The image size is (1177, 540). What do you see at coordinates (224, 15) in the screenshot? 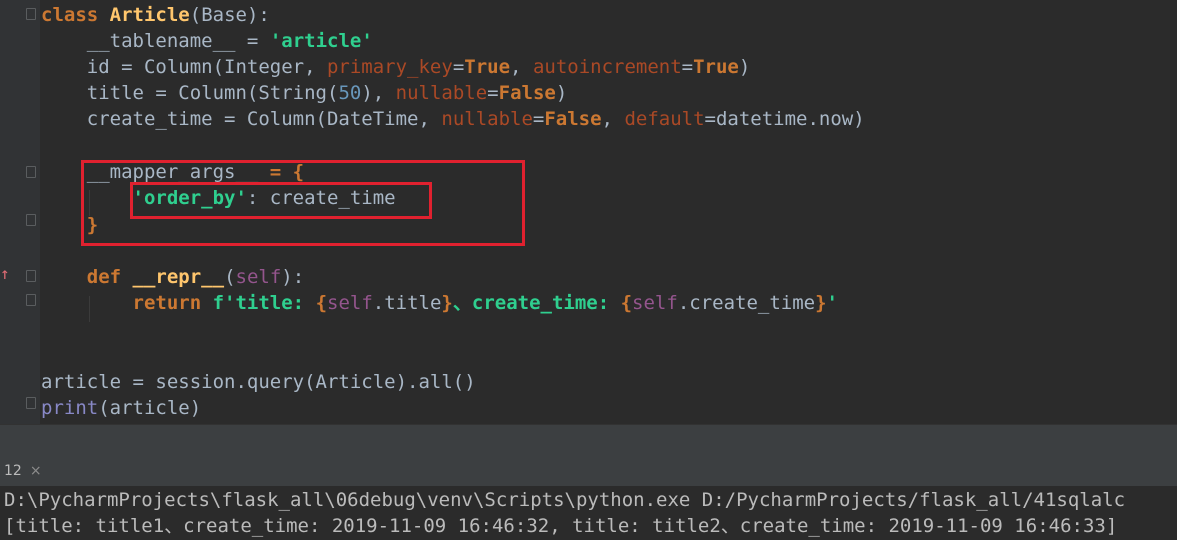
I see `base-class: Base` at bounding box center [224, 15].